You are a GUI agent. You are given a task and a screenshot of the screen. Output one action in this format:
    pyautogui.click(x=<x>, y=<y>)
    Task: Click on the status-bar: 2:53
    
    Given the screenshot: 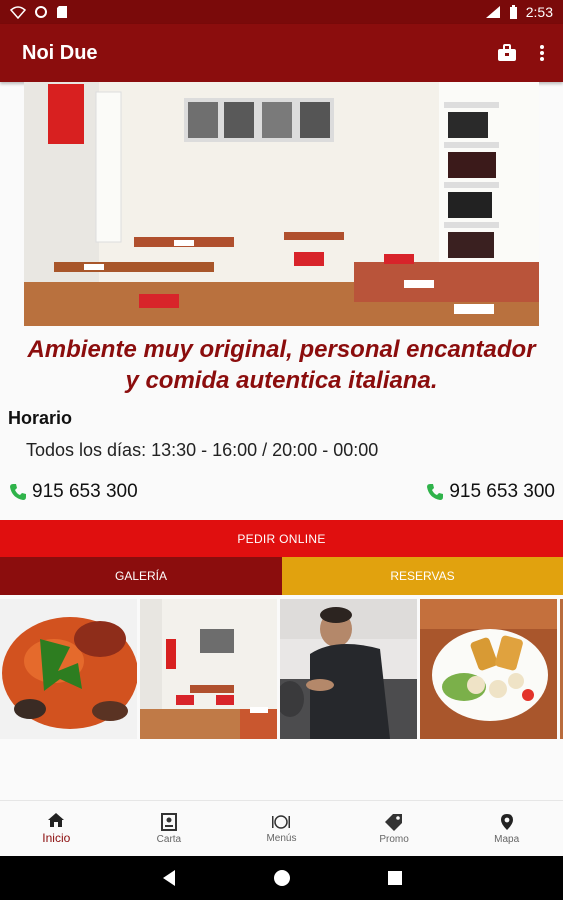 What is the action you would take?
    pyautogui.click(x=281, y=12)
    